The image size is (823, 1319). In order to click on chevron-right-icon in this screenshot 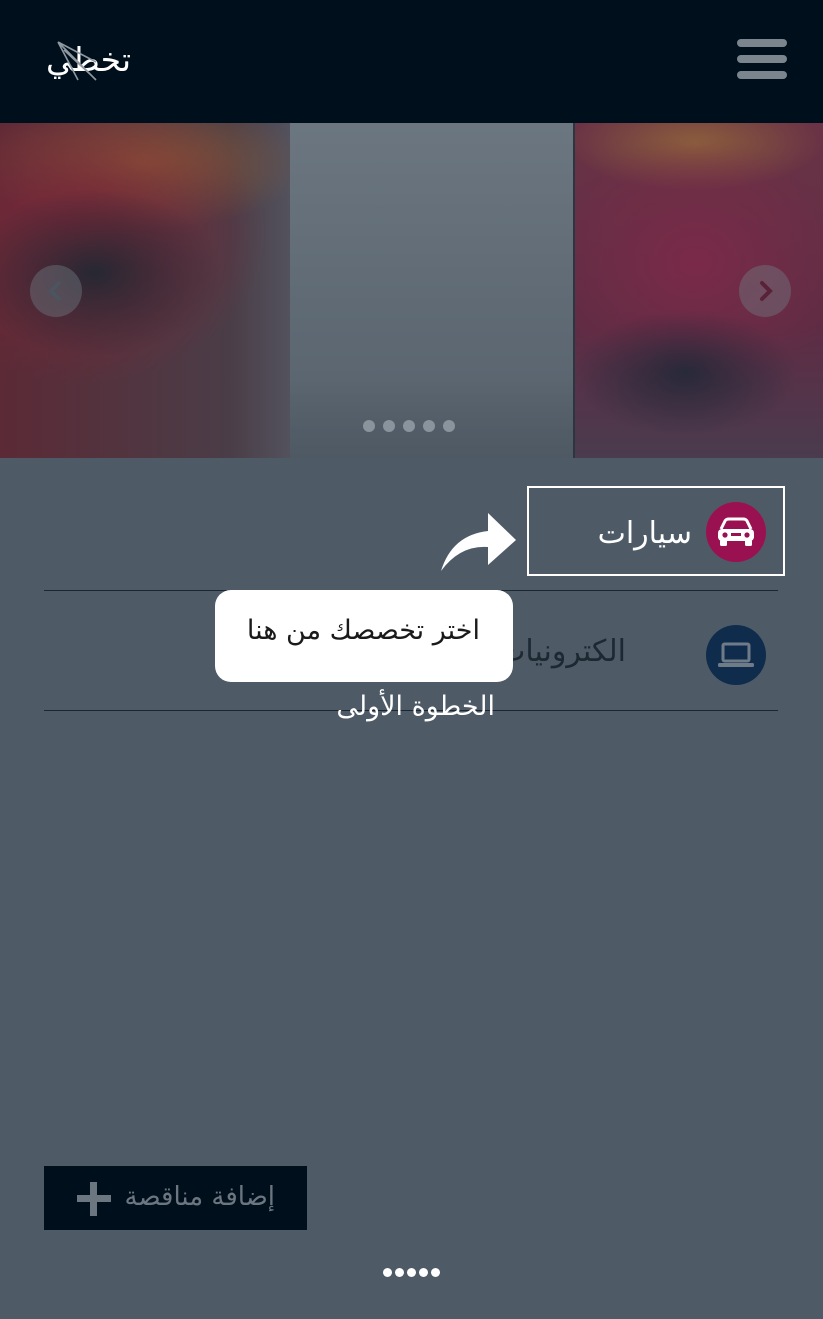, I will do `click(766, 291)`.